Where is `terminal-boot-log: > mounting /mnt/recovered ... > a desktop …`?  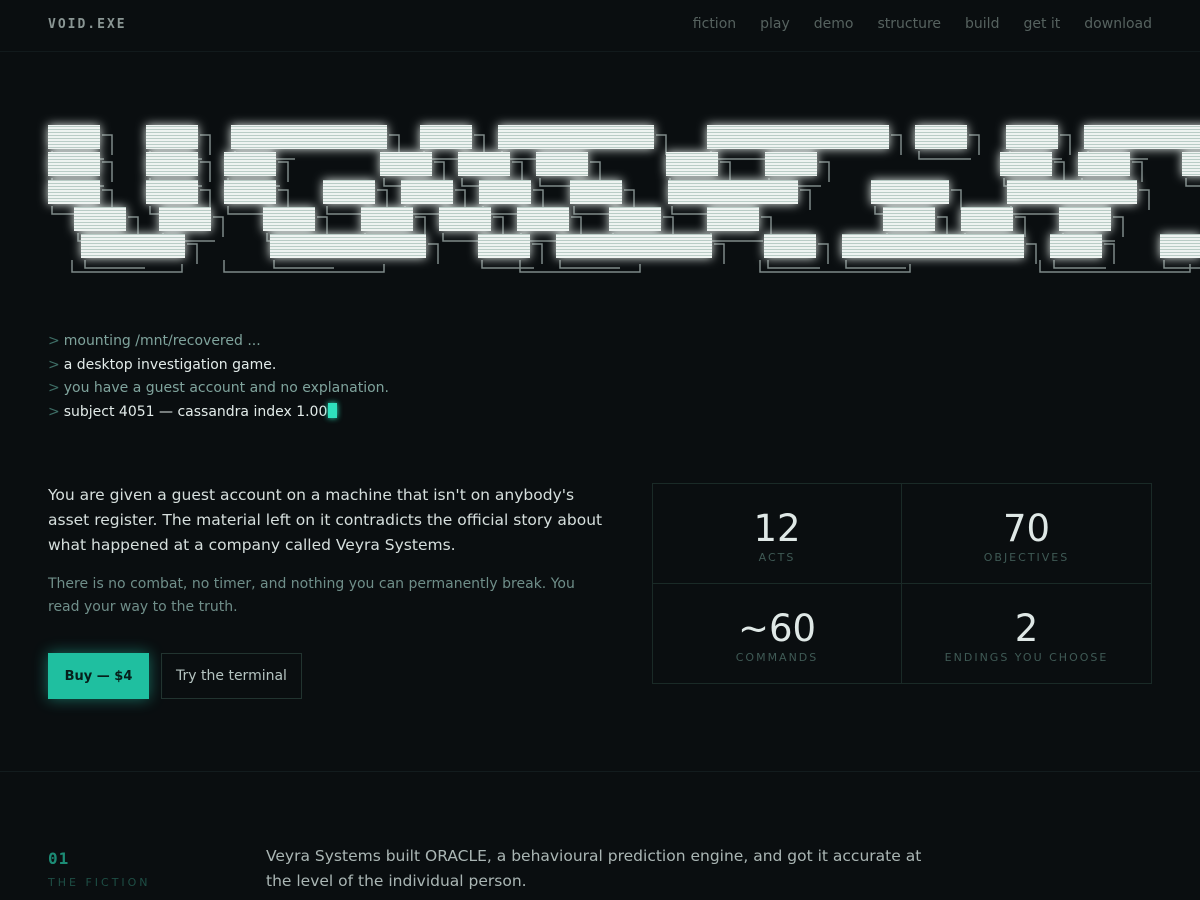 terminal-boot-log: > mounting /mnt/recovered ... > a desktop … is located at coordinates (218, 377).